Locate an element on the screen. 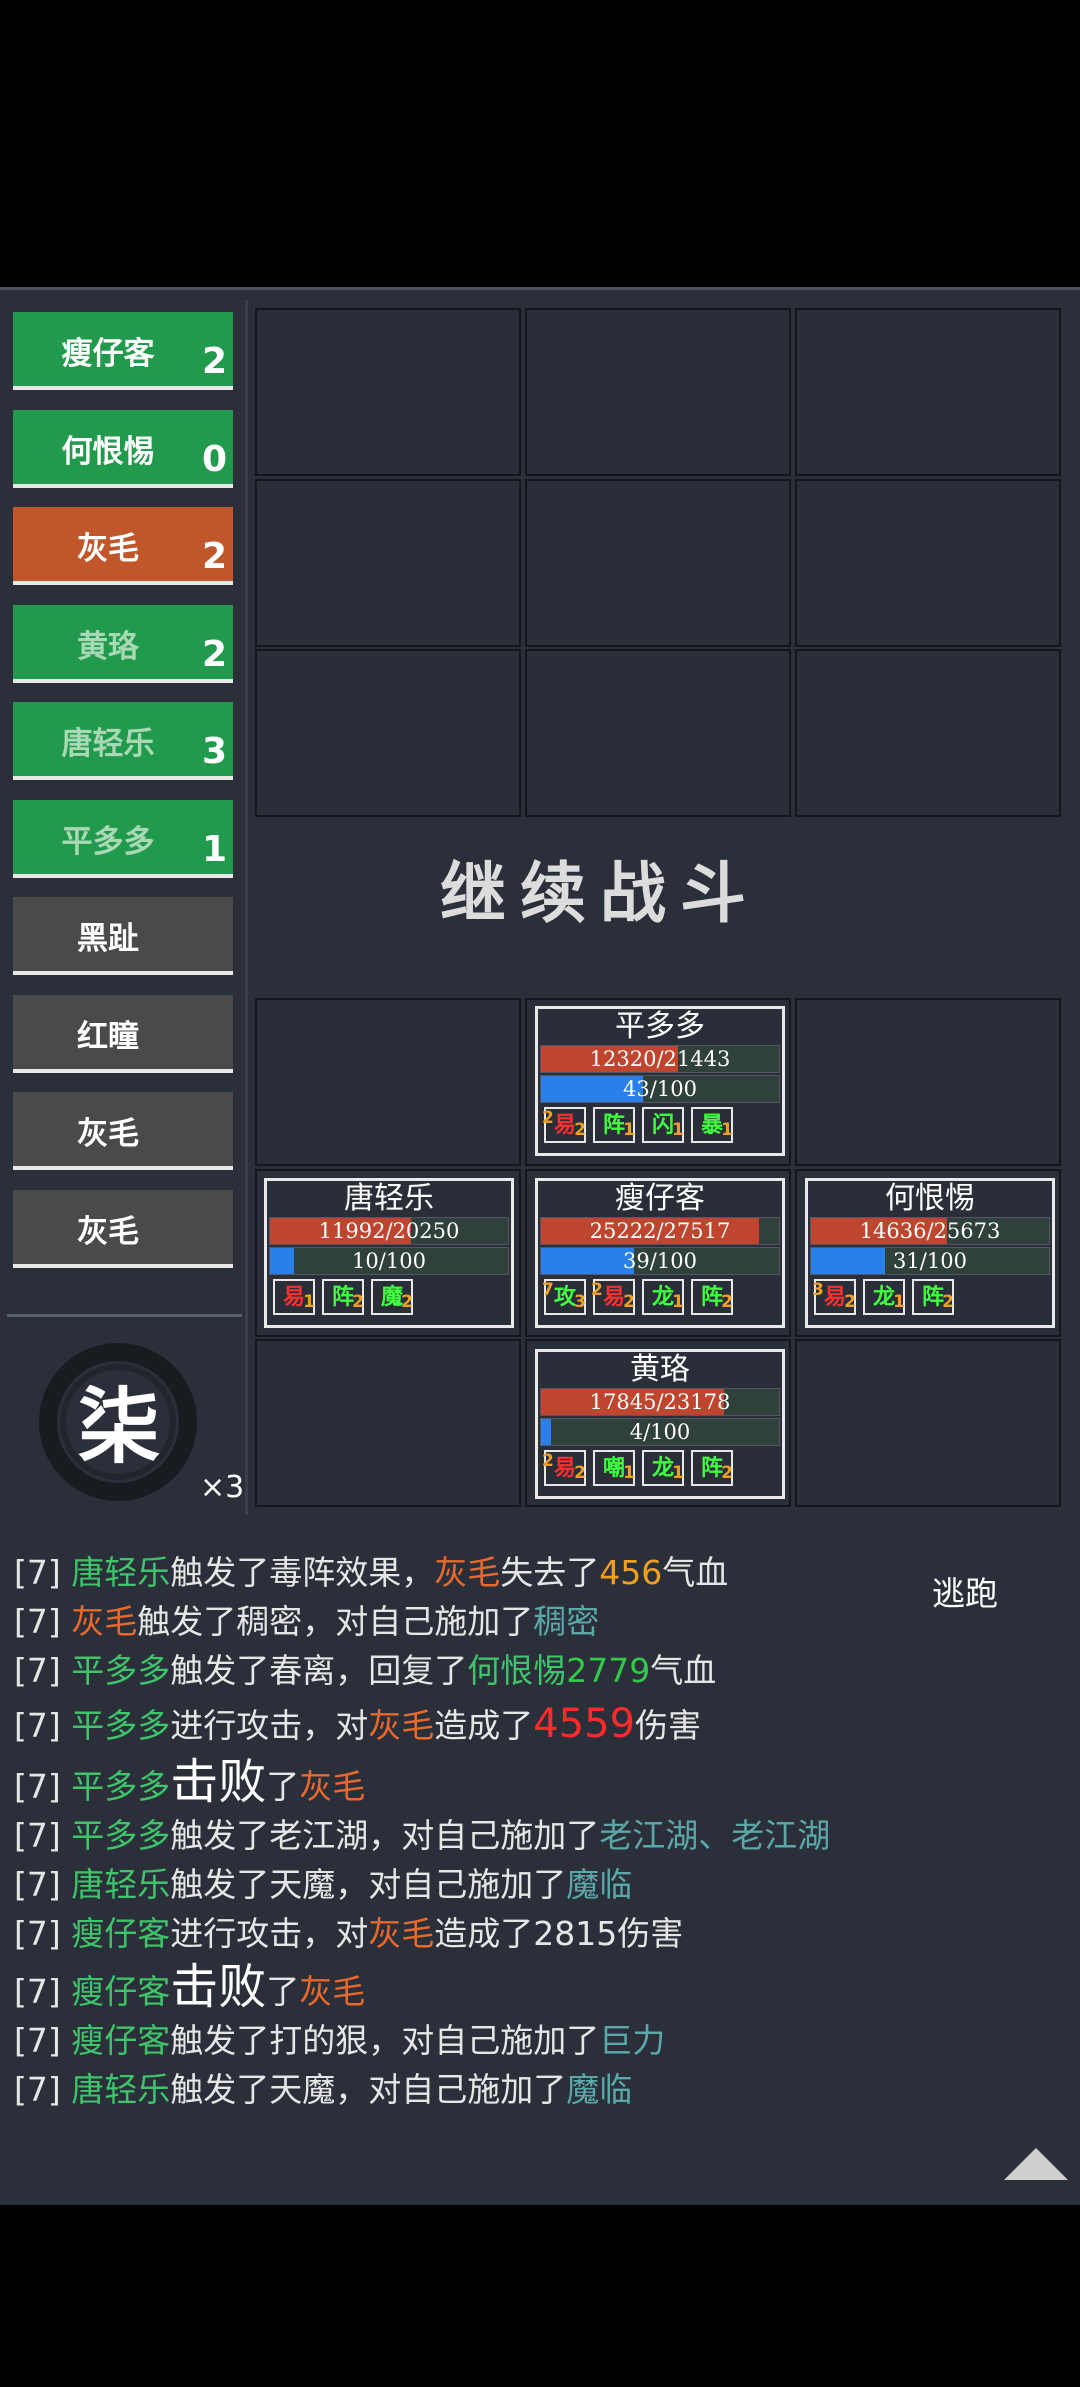 This screenshot has width=1080, height=2387. turn-order-item: 红瞳 is located at coordinates (123, 1033).